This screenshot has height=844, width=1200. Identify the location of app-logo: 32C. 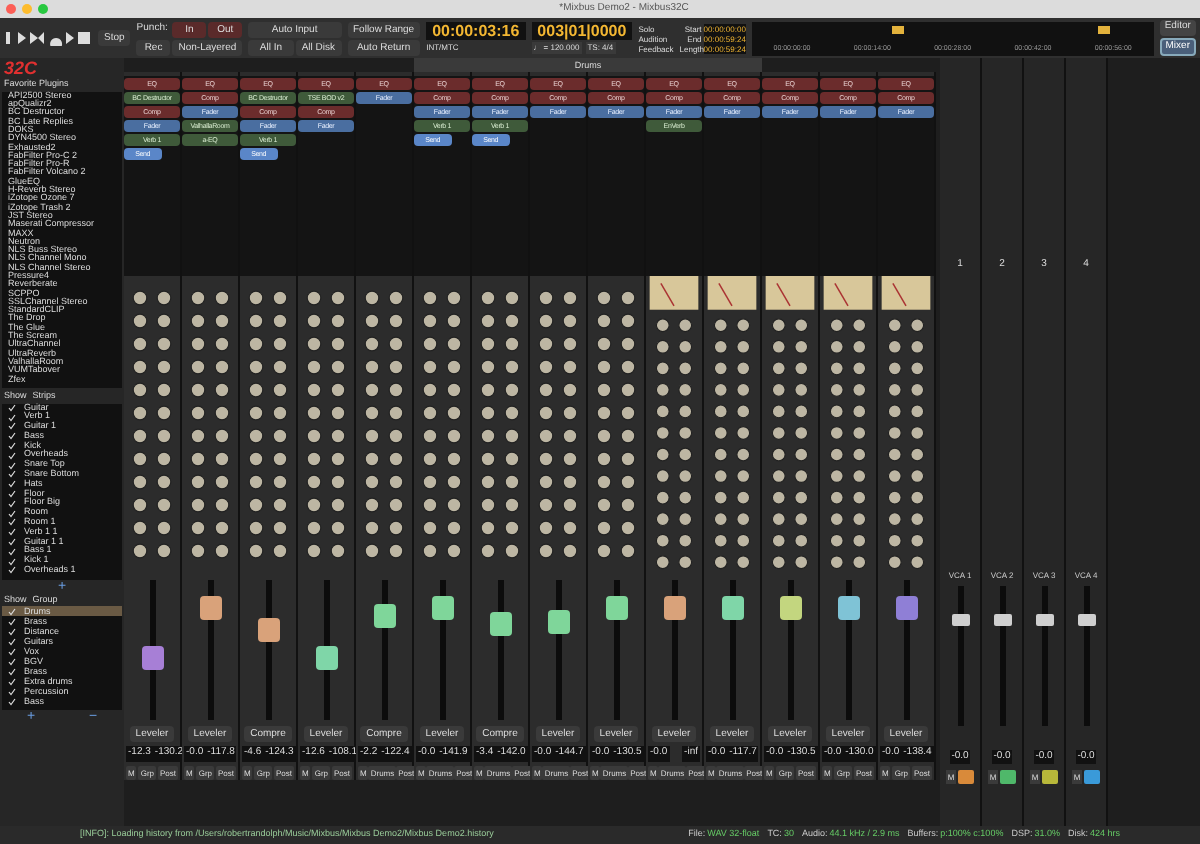
(21, 68).